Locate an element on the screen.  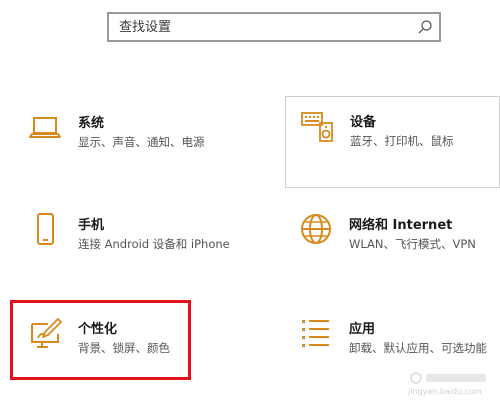
search-input is located at coordinates (264, 27).